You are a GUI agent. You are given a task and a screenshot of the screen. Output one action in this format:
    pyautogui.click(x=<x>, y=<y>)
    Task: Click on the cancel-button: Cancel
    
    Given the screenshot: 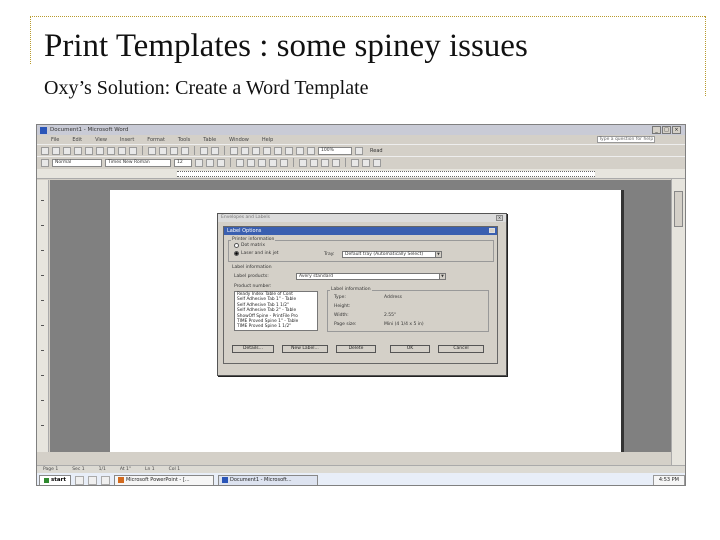 What is the action you would take?
    pyautogui.click(x=461, y=349)
    